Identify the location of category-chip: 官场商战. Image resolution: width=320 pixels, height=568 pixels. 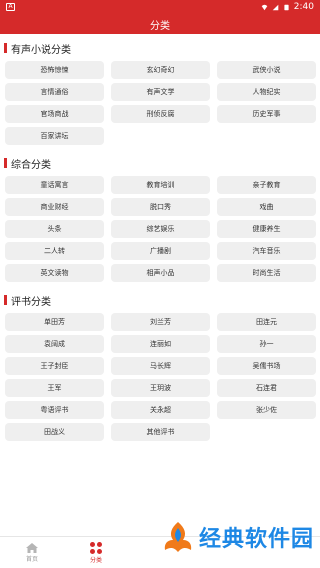
(54, 114).